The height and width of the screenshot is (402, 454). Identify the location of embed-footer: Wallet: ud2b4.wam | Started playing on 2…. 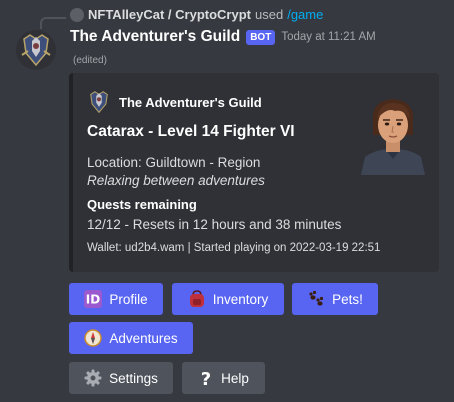
(234, 248).